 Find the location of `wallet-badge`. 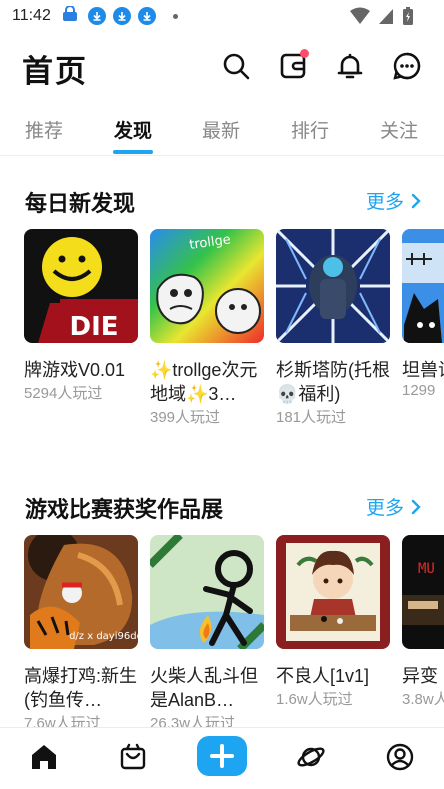

wallet-badge is located at coordinates (304, 53).